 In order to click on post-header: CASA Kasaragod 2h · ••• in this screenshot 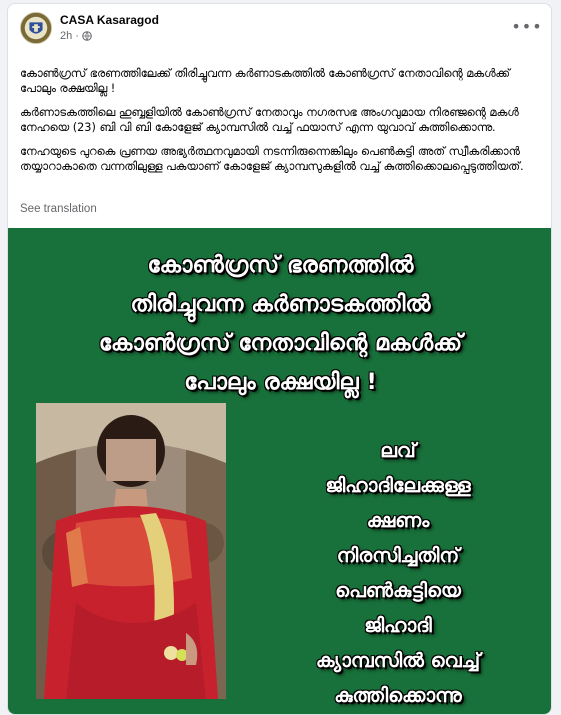, I will do `click(279, 26)`.